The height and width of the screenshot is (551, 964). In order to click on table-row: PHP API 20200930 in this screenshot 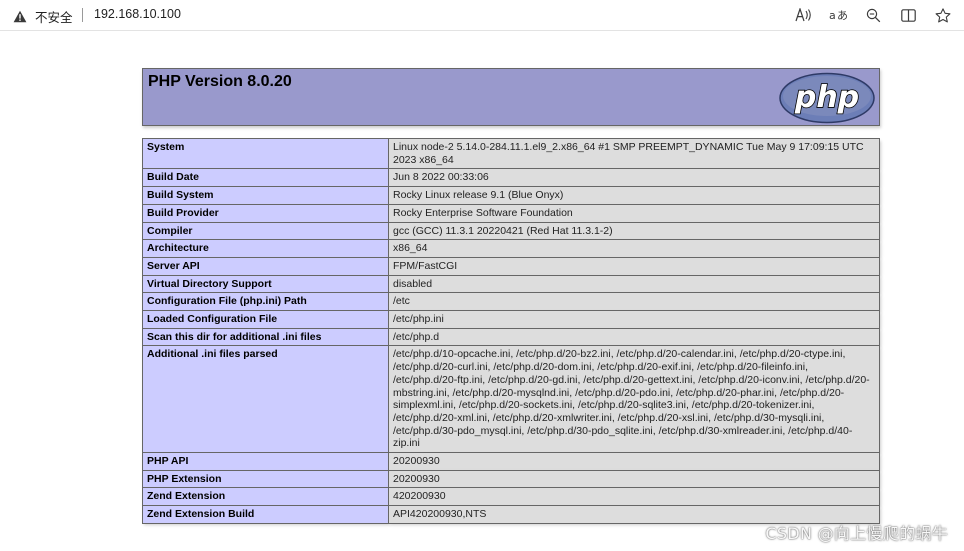, I will do `click(511, 461)`.